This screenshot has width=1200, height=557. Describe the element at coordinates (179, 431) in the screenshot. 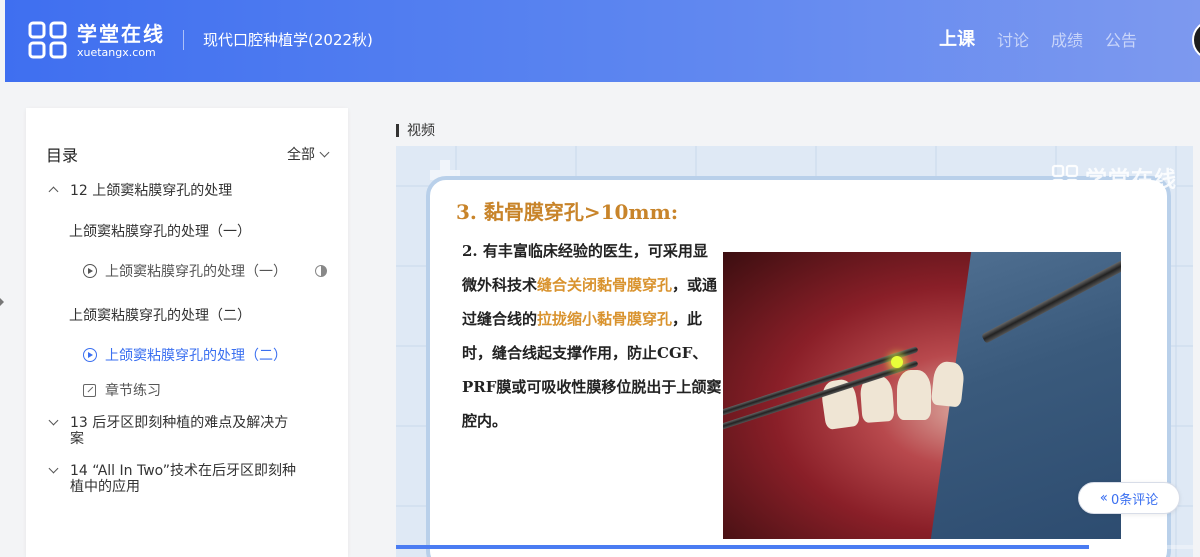

I see `chapter-label: 13 后牙区即刻种植的难点及解决方案` at that location.